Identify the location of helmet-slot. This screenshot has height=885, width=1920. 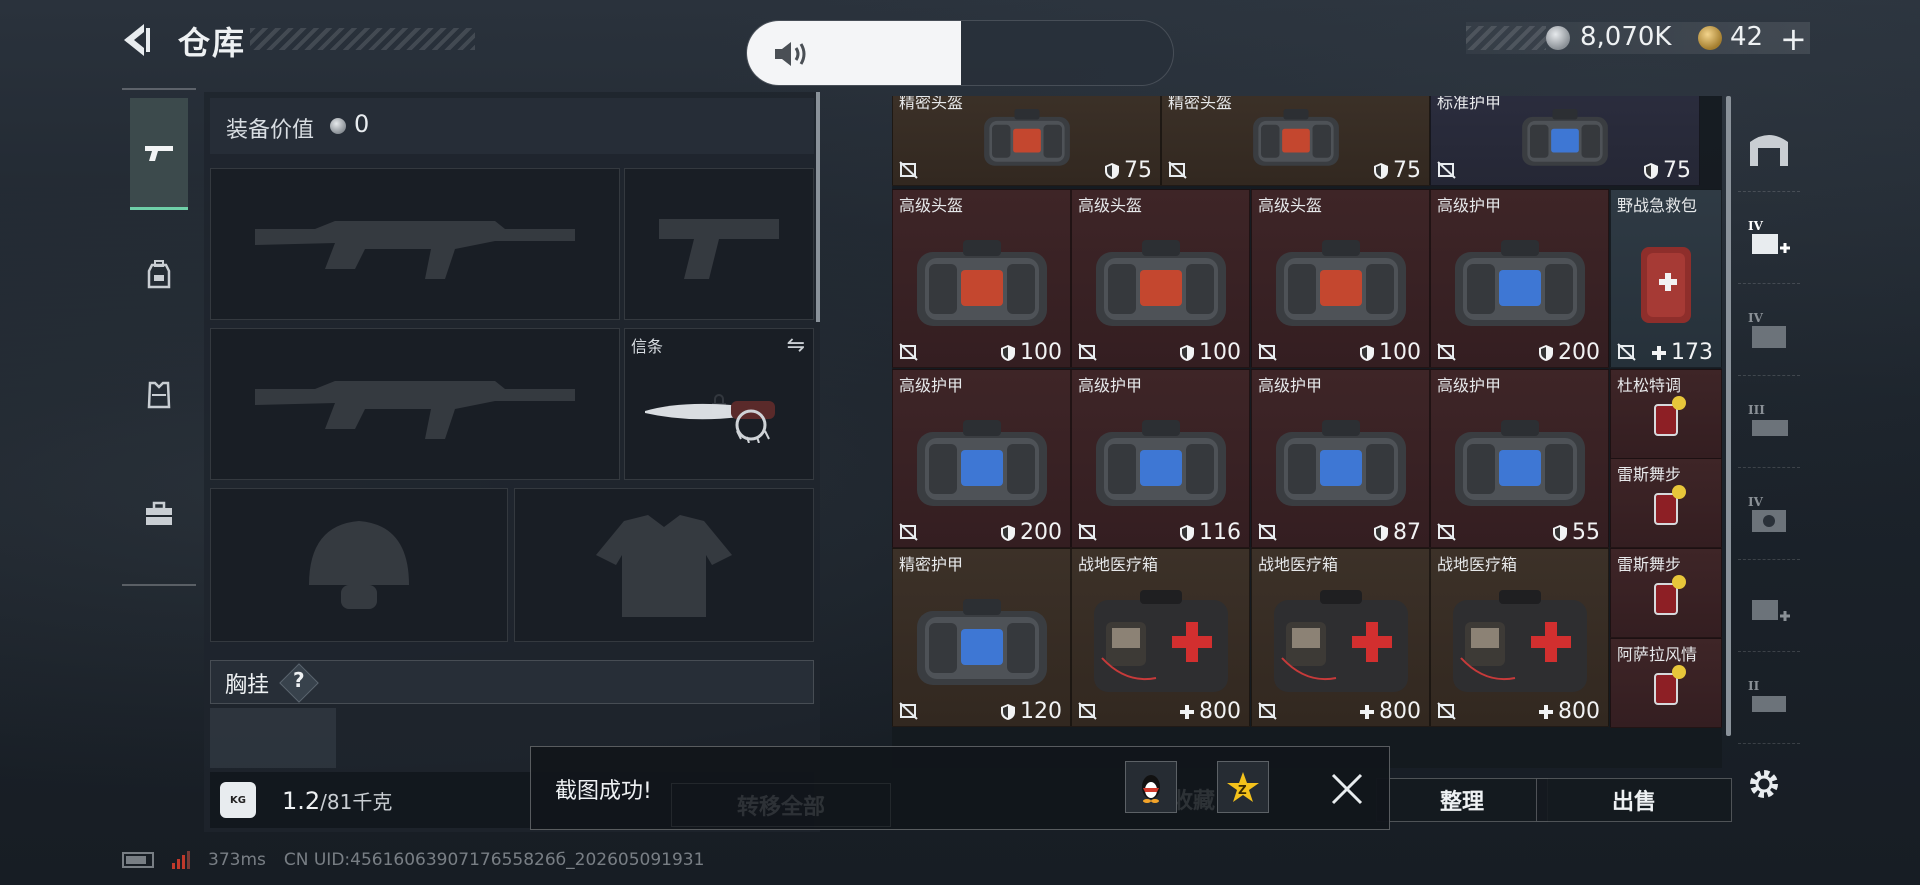
(359, 565).